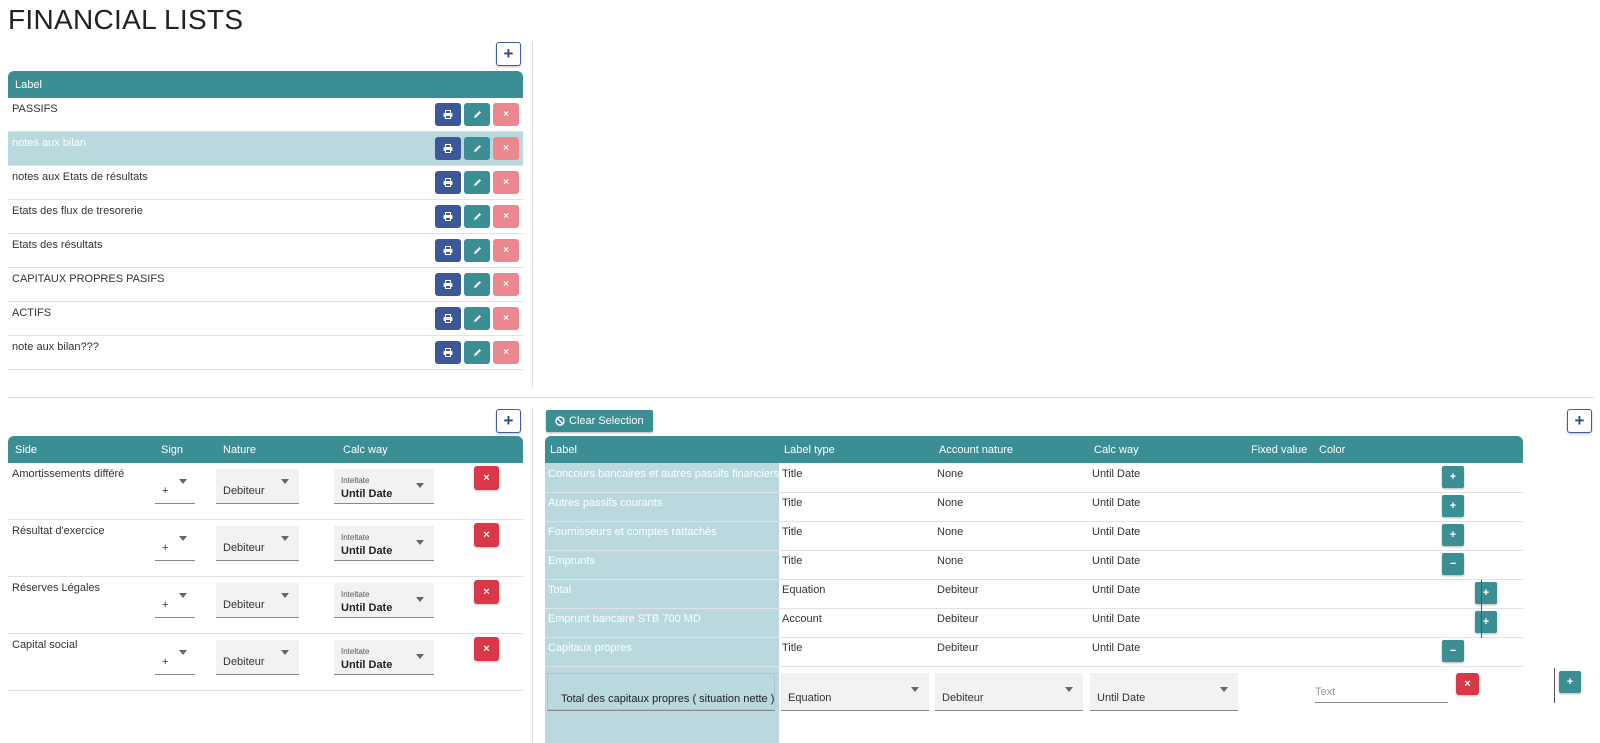 The image size is (1600, 743). Describe the element at coordinates (599, 421) in the screenshot. I see `clear-selection-button: Clear Selection` at that location.